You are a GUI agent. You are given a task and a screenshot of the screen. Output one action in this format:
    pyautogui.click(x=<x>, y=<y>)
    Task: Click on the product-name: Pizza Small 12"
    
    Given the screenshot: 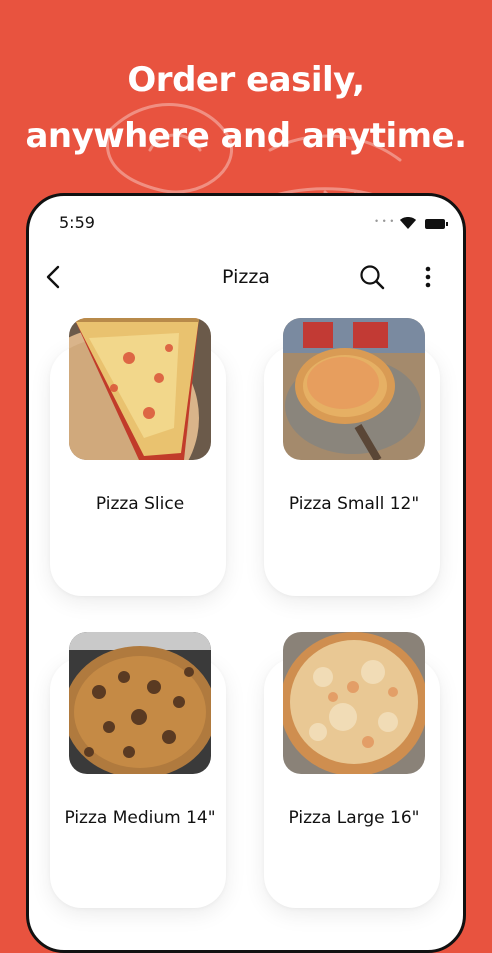 What is the action you would take?
    pyautogui.click(x=354, y=504)
    